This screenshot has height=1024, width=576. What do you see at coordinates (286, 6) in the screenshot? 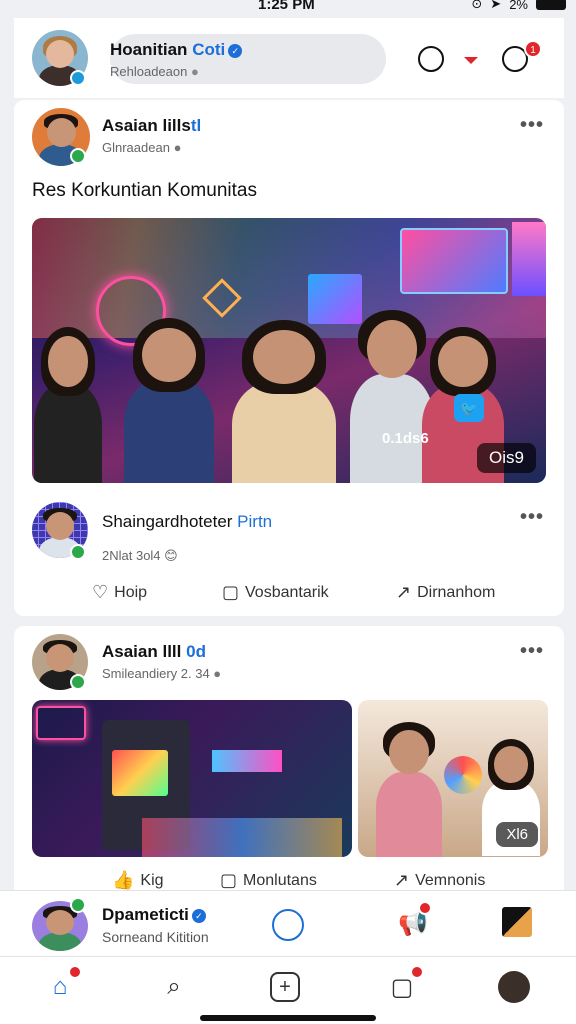
I see `status-time: 1:25 PM` at bounding box center [286, 6].